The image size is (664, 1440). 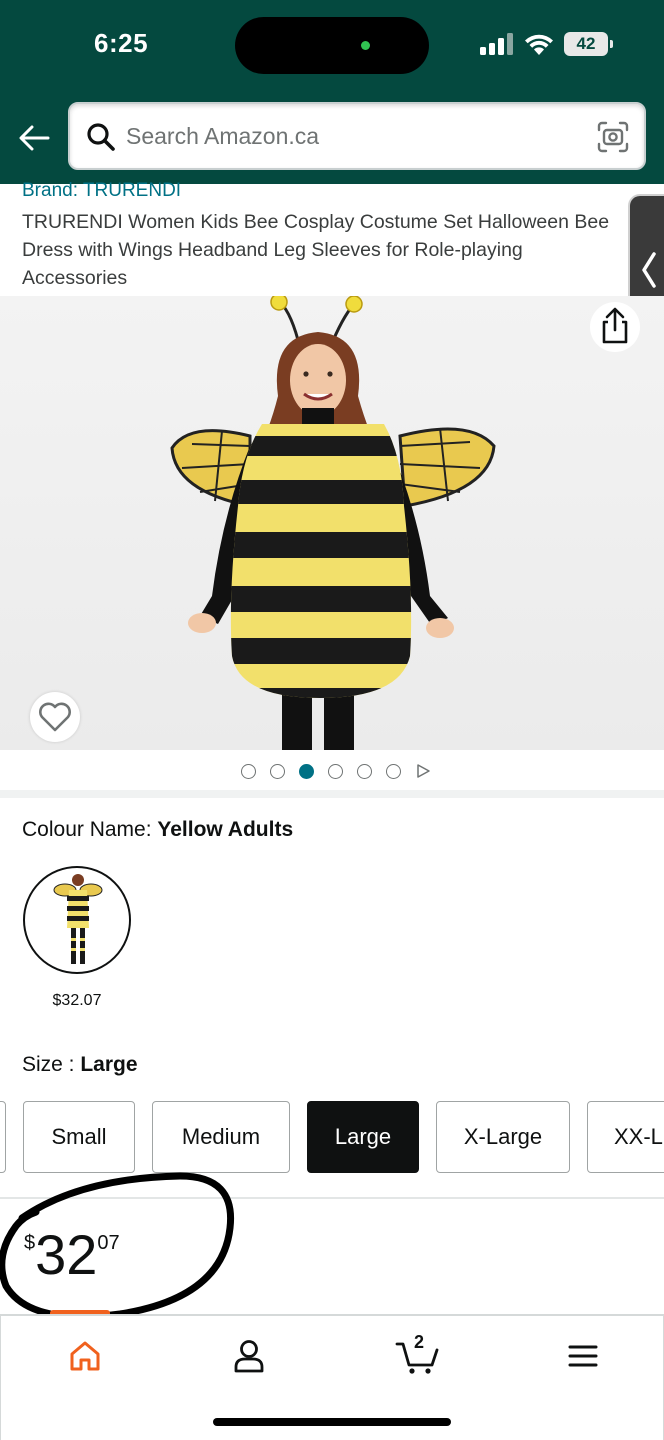 I want to click on home-icon, so click(x=85, y=1356).